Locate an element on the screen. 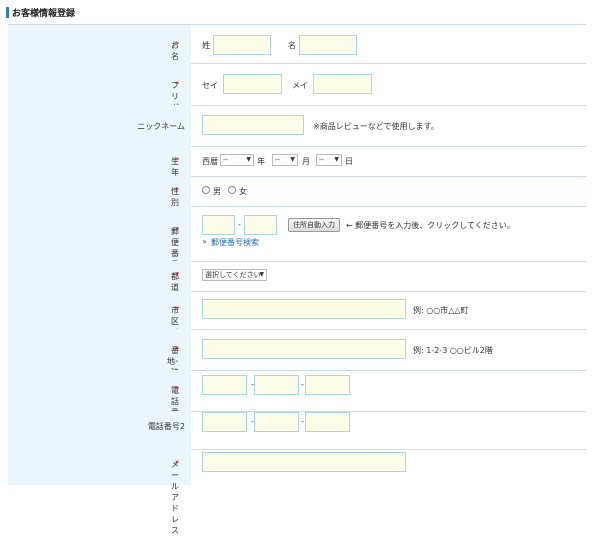 The height and width of the screenshot is (536, 600). address-autofill-button: 住所自動入力 is located at coordinates (314, 225).